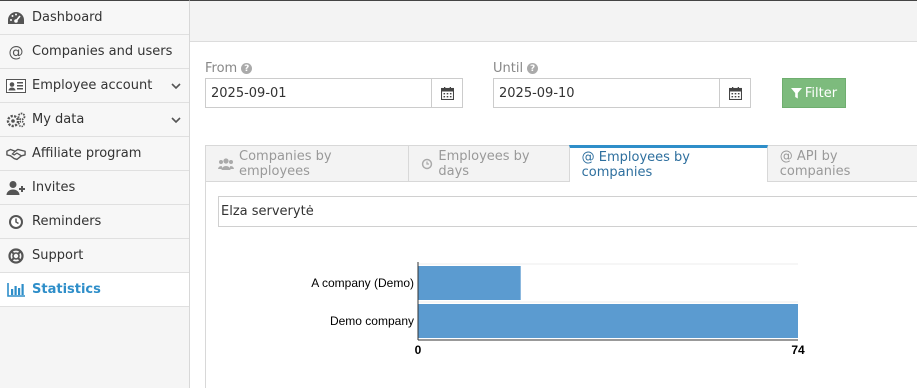 This screenshot has height=388, width=917. Describe the element at coordinates (67, 221) in the screenshot. I see `sidebar-item-label: Reminders` at that location.